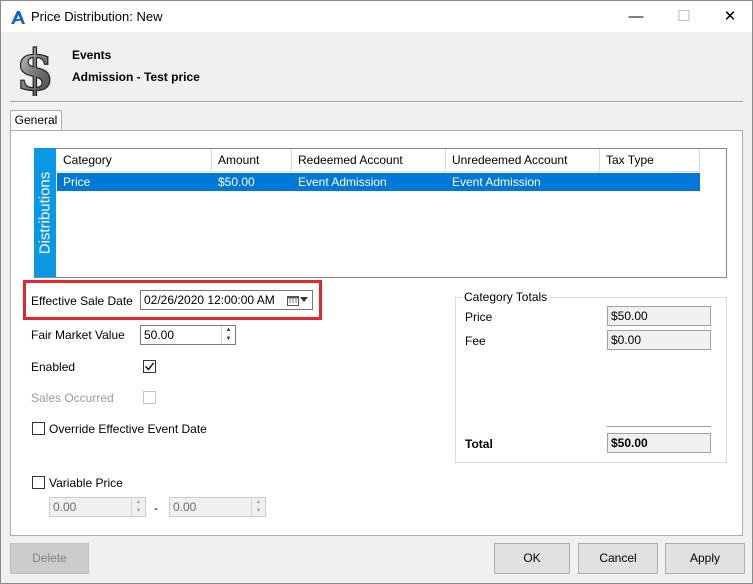  Describe the element at coordinates (138, 507) in the screenshot. I see `variable-price-min-spinner: ▲ ▼` at that location.